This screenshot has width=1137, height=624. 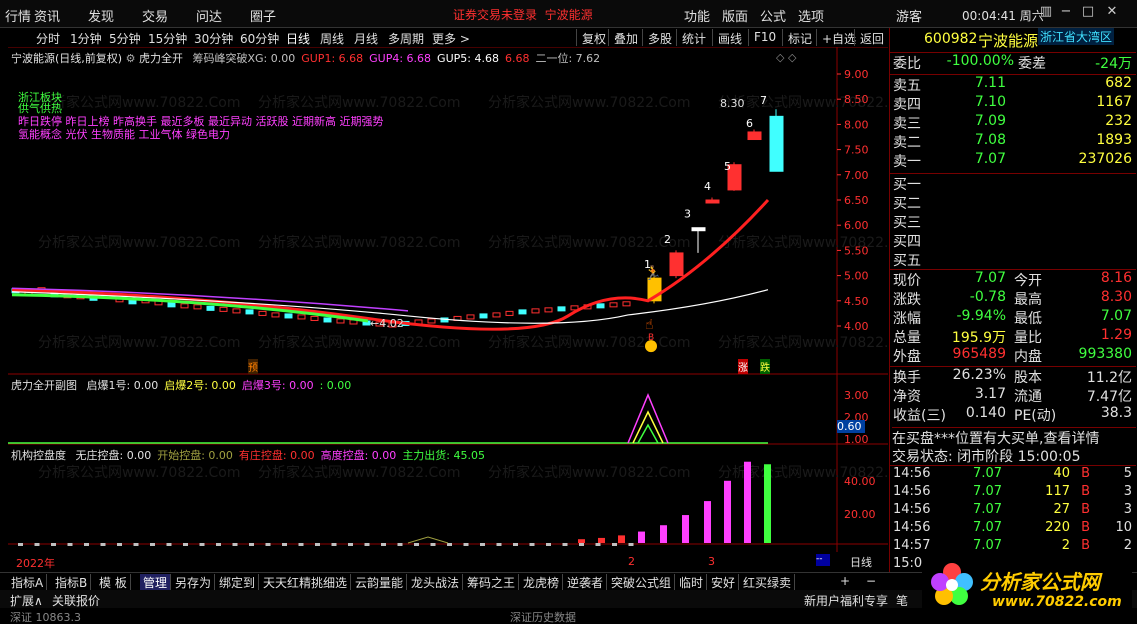 What do you see at coordinates (1013, 141) in the screenshot?
I see `sell-level: 卖二 7.08 1893` at bounding box center [1013, 141].